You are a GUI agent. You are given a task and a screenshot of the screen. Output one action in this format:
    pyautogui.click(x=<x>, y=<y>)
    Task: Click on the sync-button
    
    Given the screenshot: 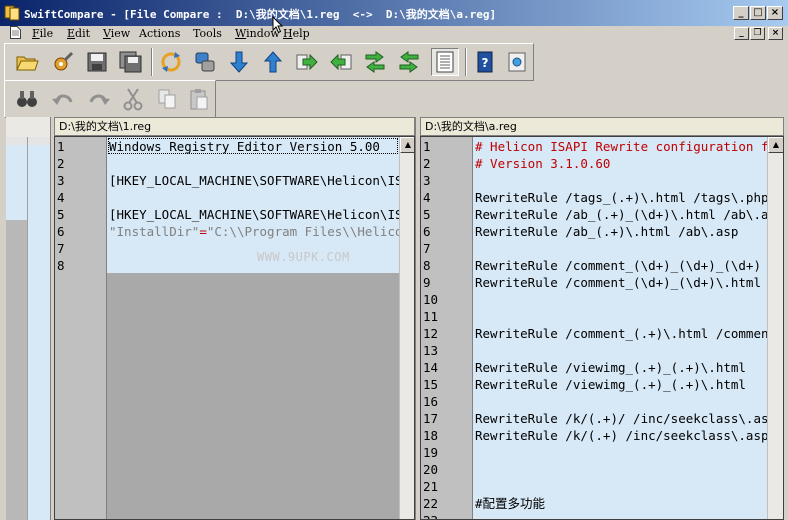 What is the action you would take?
    pyautogui.click(x=205, y=62)
    